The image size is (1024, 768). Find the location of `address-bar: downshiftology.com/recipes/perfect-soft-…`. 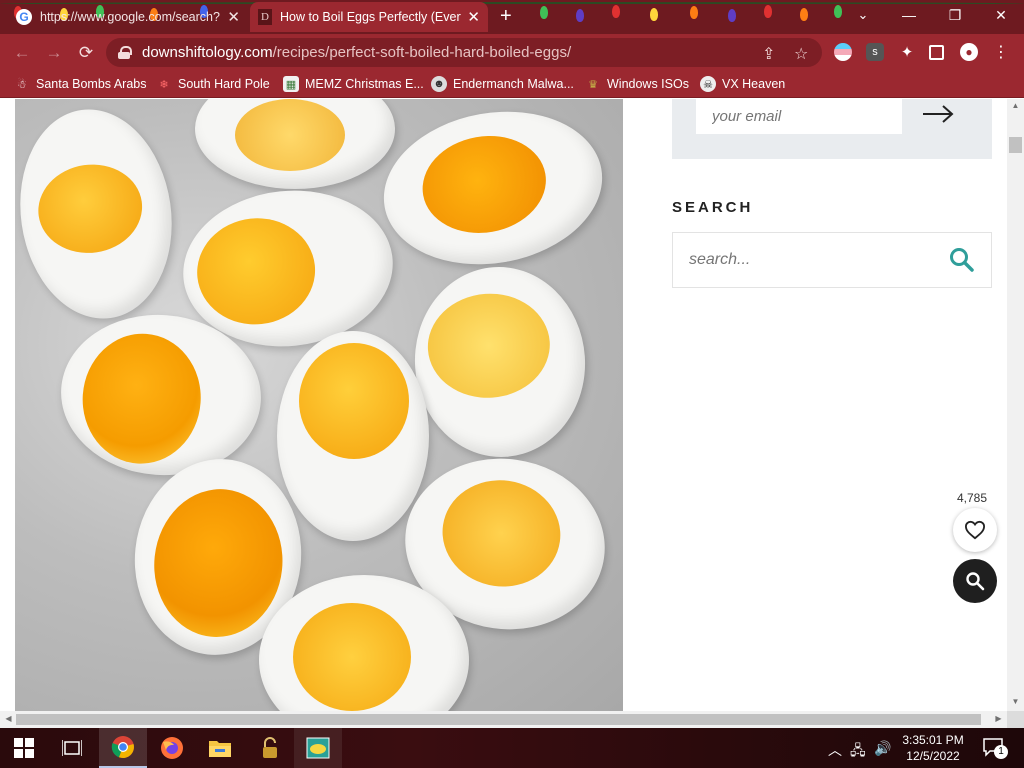

address-bar: downshiftology.com/recipes/perfect-soft-… is located at coordinates (464, 52).